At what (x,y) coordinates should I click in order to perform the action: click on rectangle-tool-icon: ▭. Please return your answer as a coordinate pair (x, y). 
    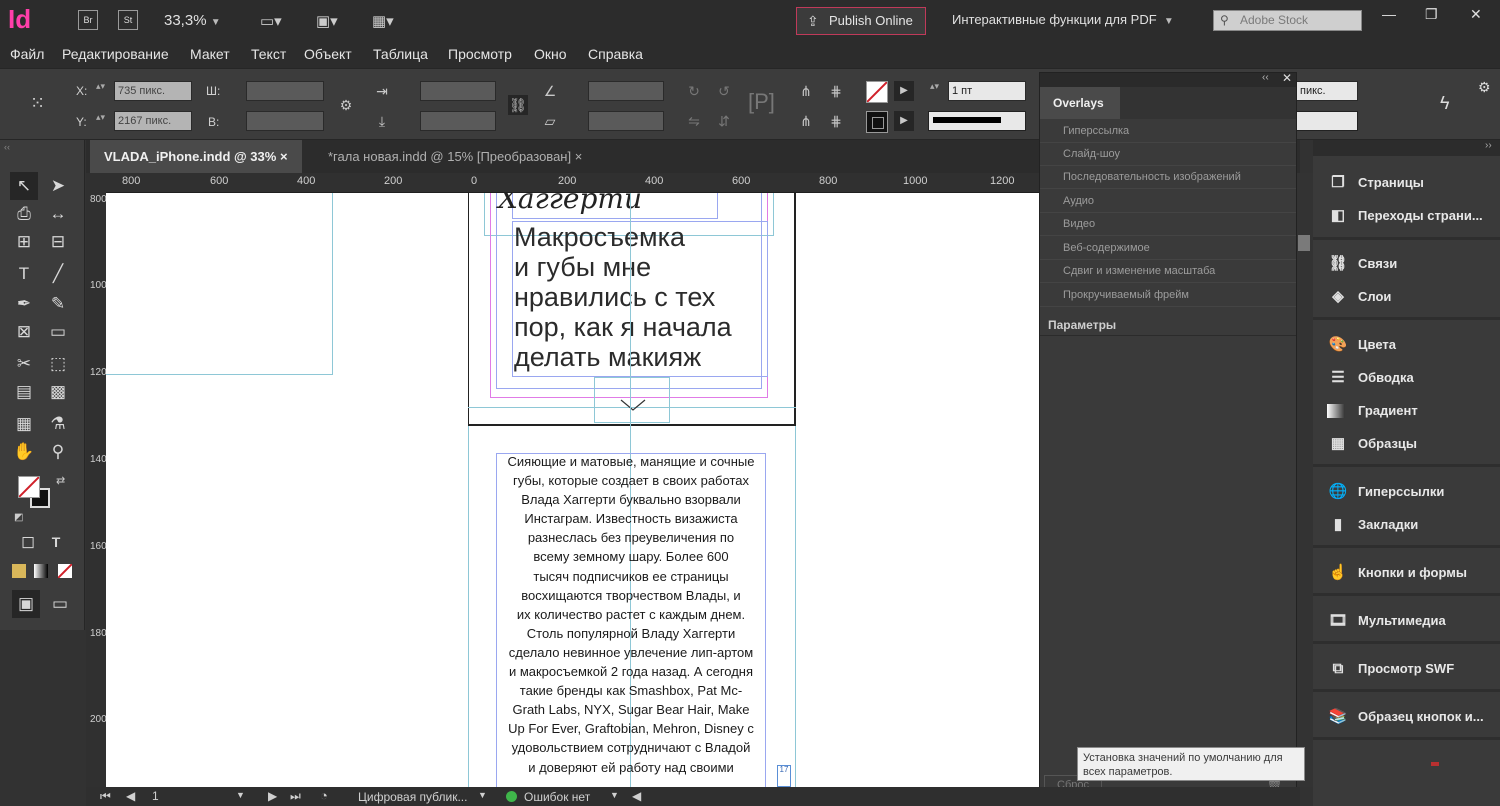
    Looking at the image, I should click on (58, 332).